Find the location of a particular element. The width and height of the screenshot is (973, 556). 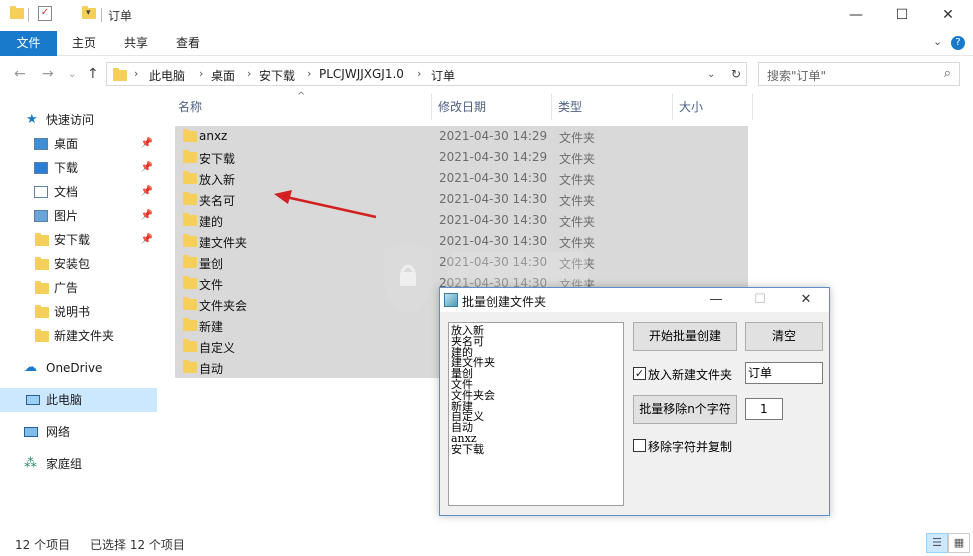

recent-locations-icon: ⌄ is located at coordinates (72, 74).